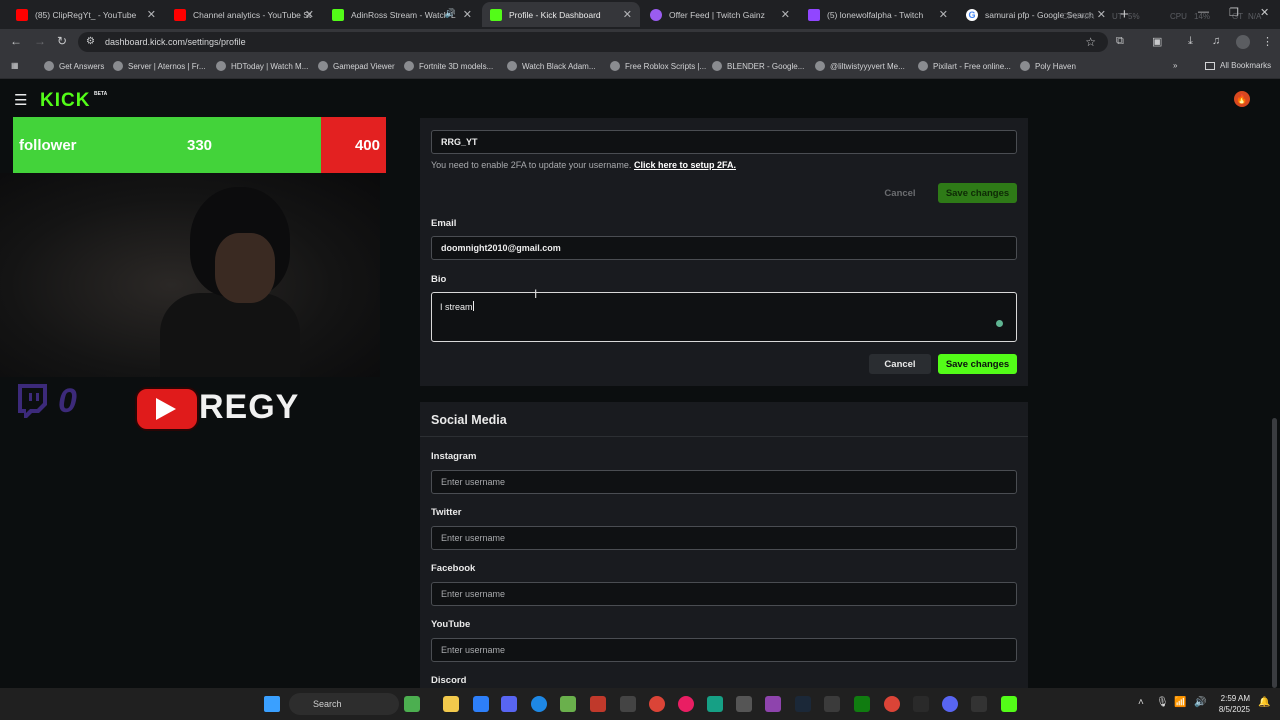  I want to click on speaker-icon: 🔊, so click(450, 13).